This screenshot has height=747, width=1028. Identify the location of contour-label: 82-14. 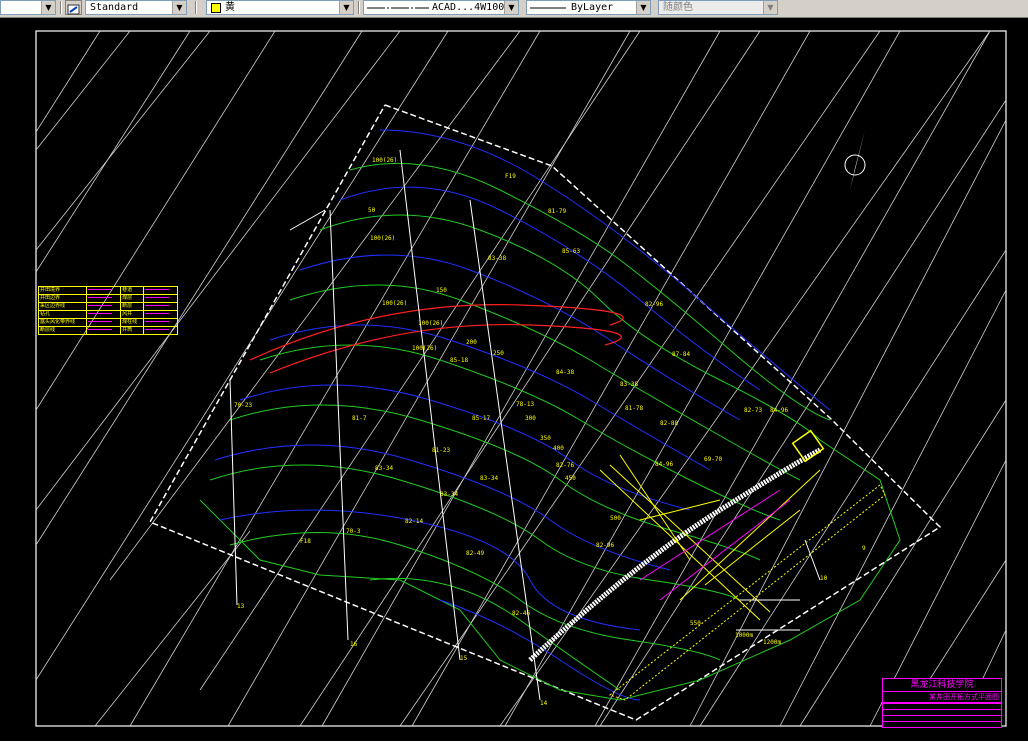
(414, 521).